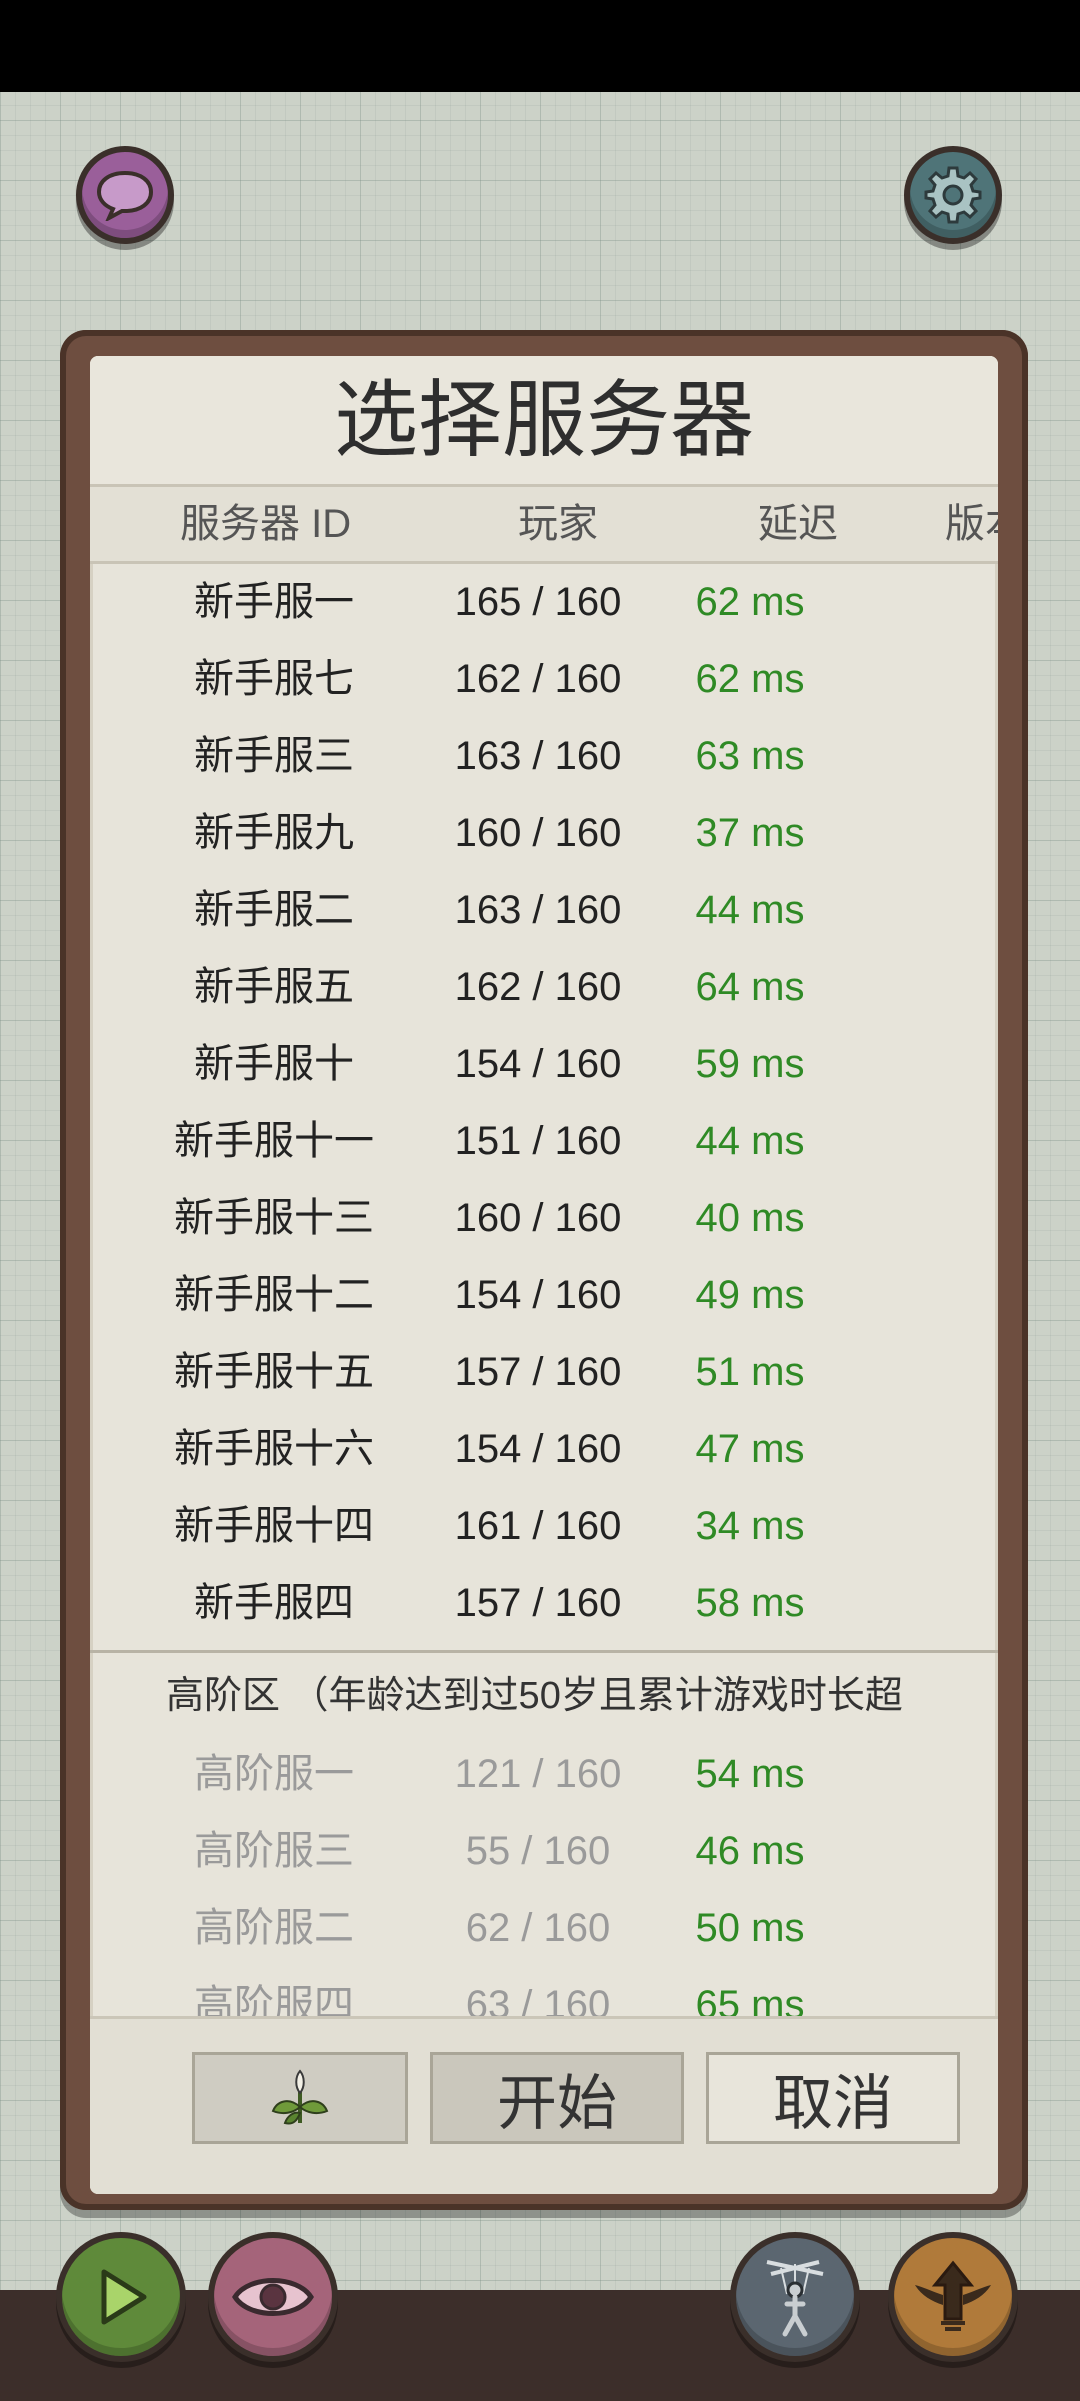  I want to click on server-row: 新手服五 162 / 160 64 ms, so click(544, 987).